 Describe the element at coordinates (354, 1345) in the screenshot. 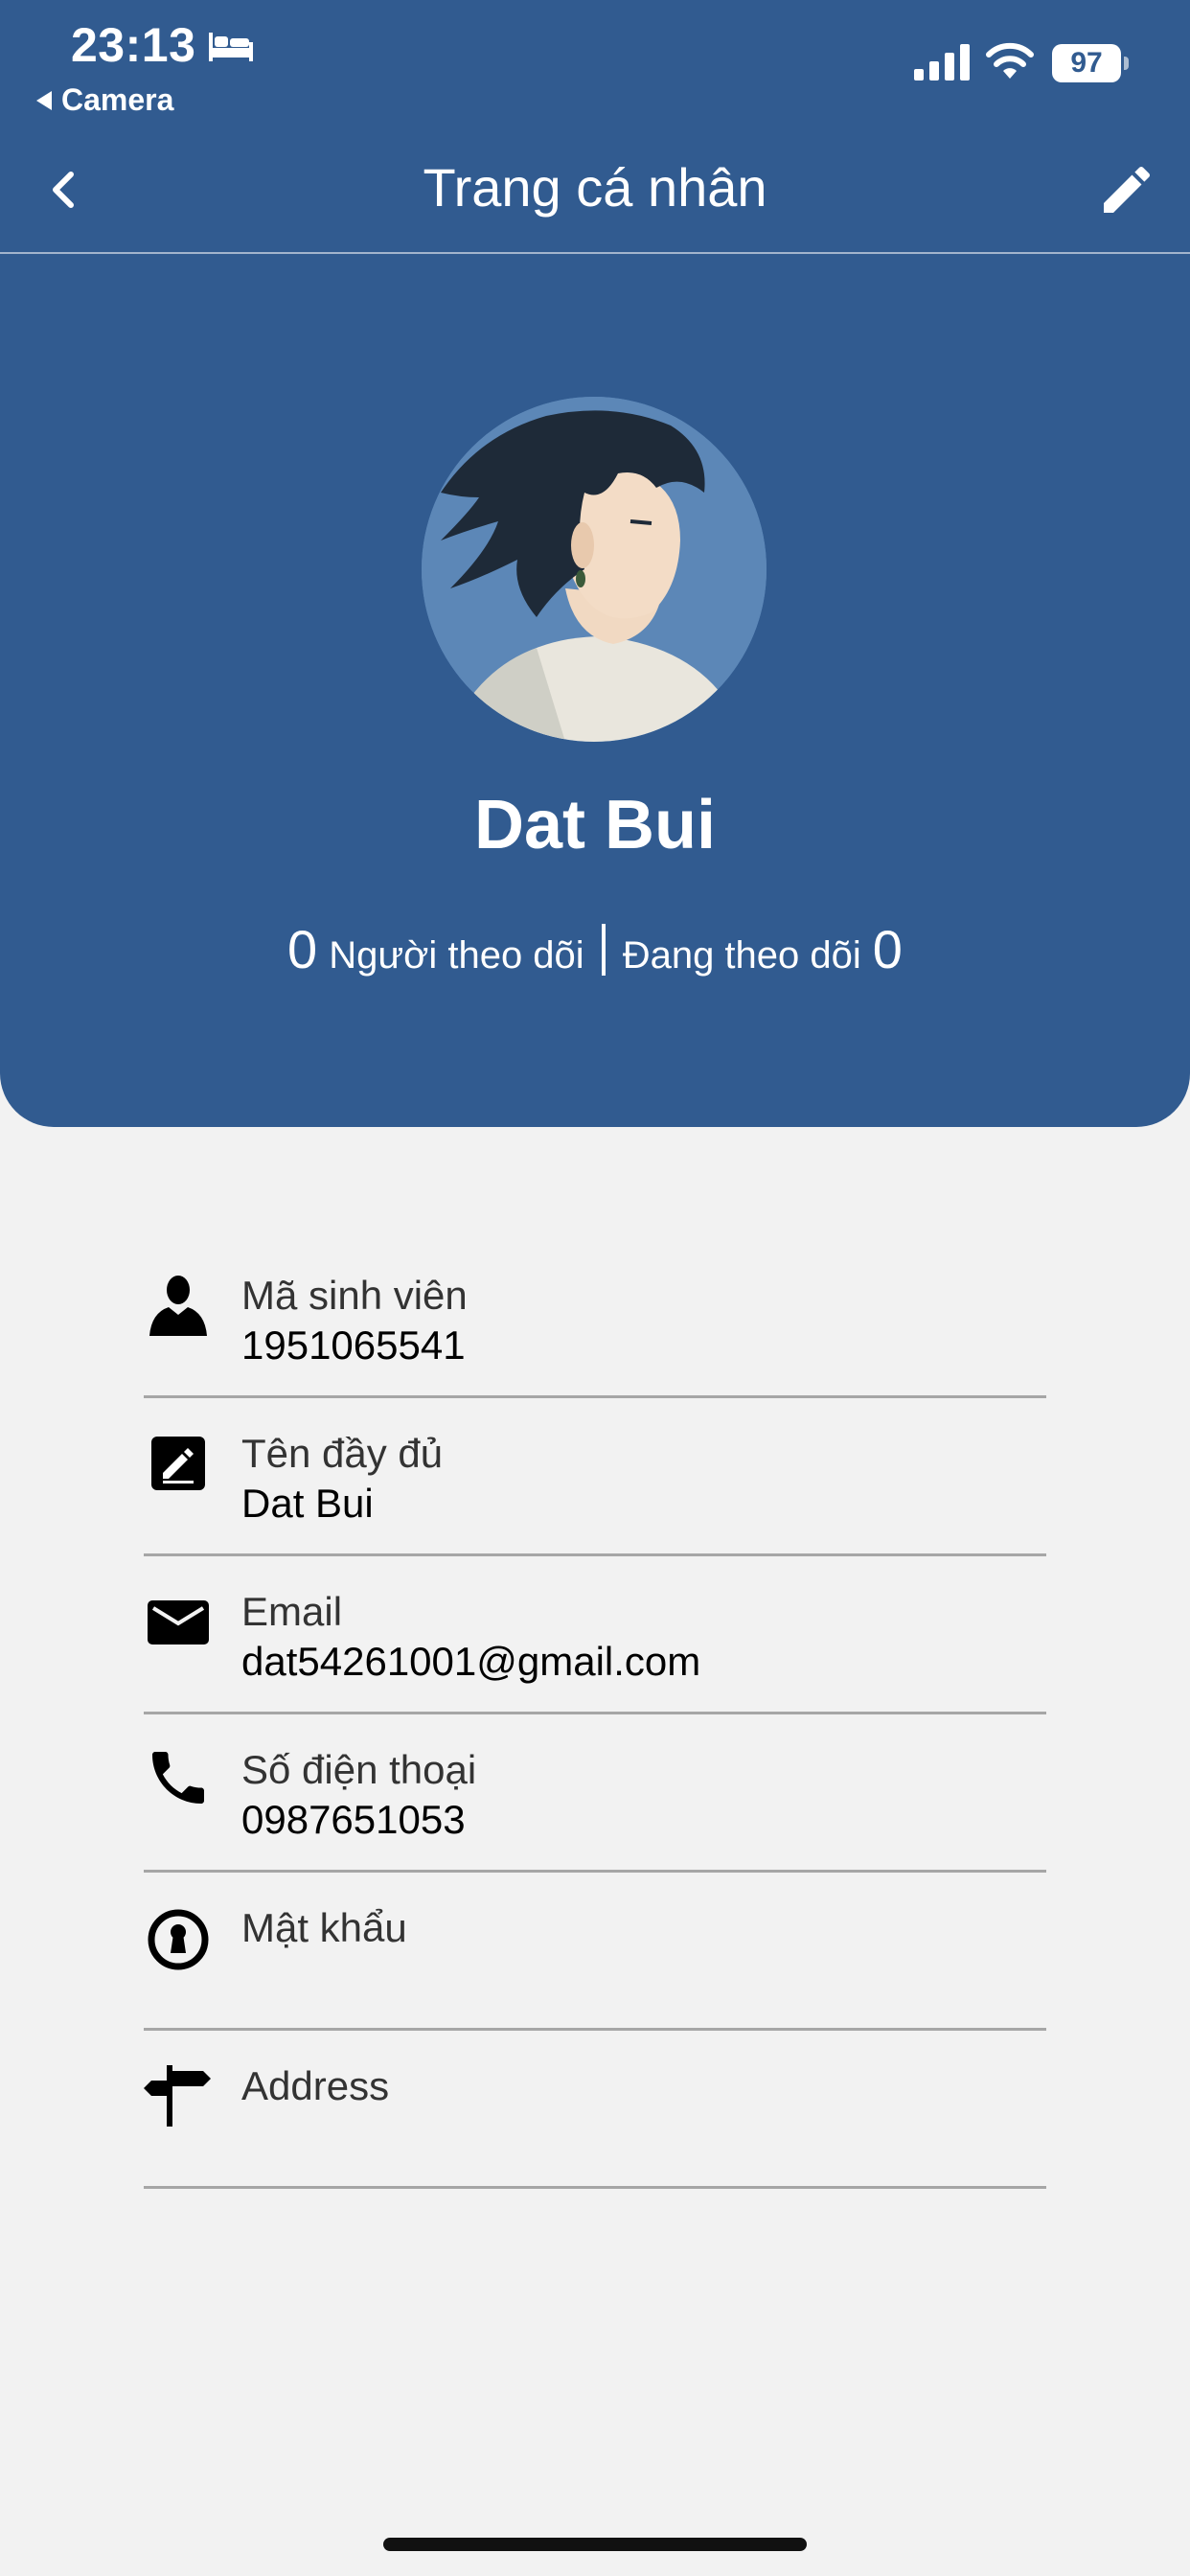

I see `info-value: 1951065541` at that location.